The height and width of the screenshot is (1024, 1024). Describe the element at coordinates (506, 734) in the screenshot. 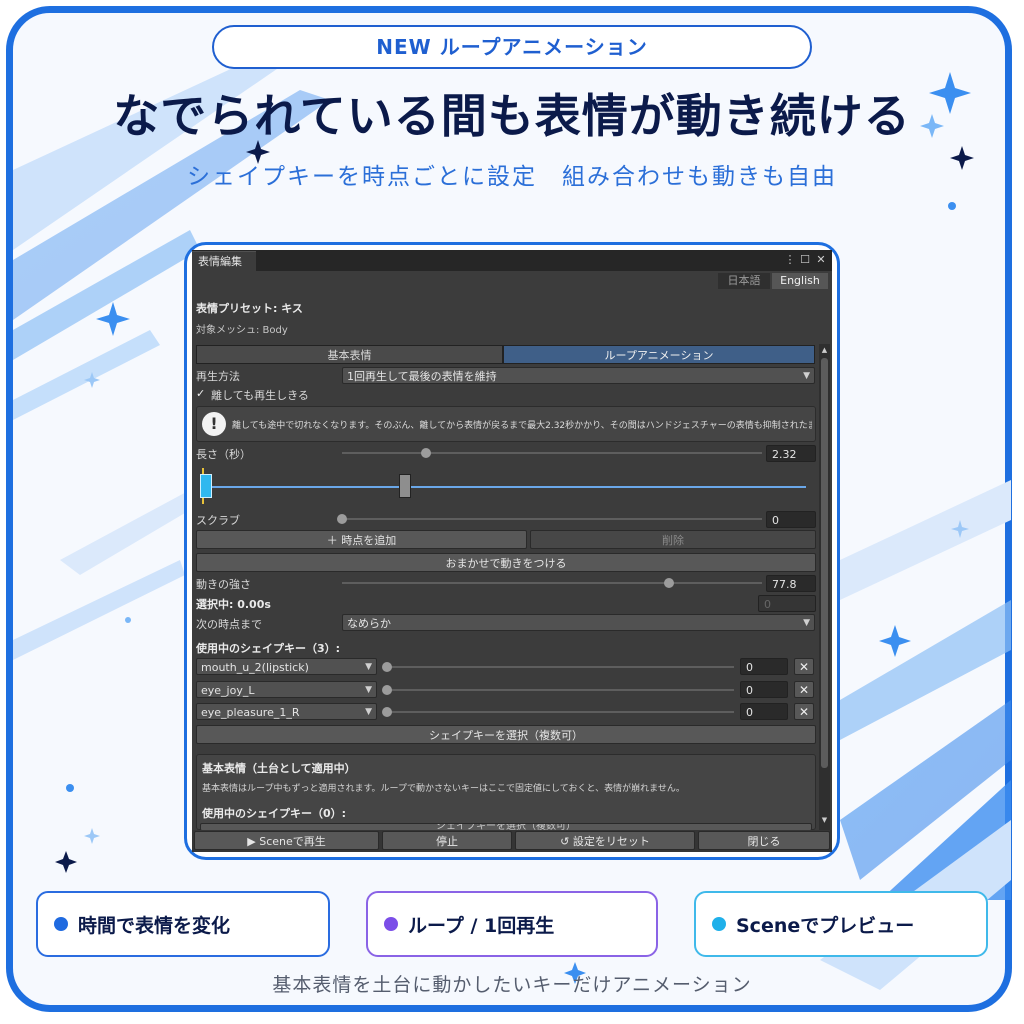

I see `select-shapekeys-button: シェイプキーを選択（複数可）` at that location.